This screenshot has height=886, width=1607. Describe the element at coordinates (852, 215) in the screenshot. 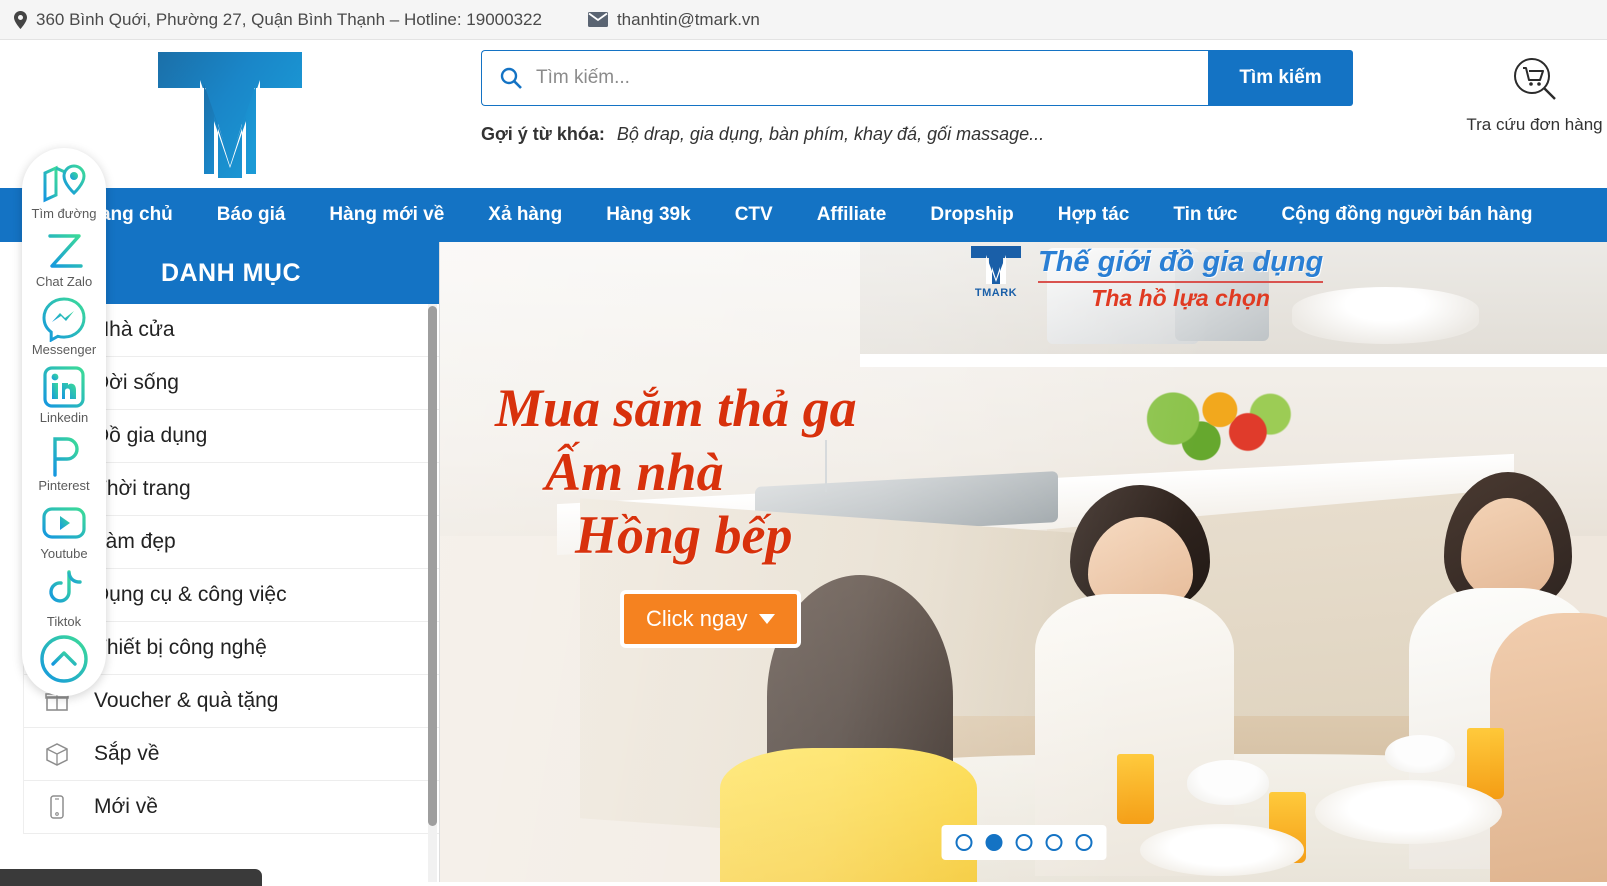

I see `nav-item-affiliate: Affiliate` at that location.